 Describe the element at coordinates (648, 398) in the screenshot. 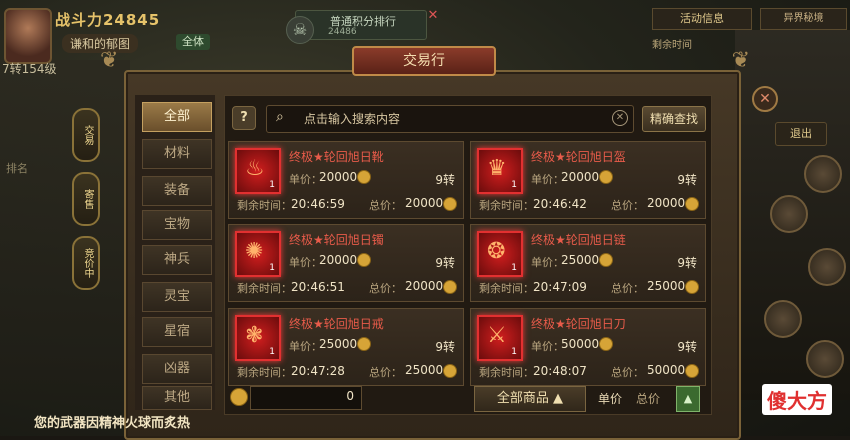

I see `sort-by-total: 总价` at that location.